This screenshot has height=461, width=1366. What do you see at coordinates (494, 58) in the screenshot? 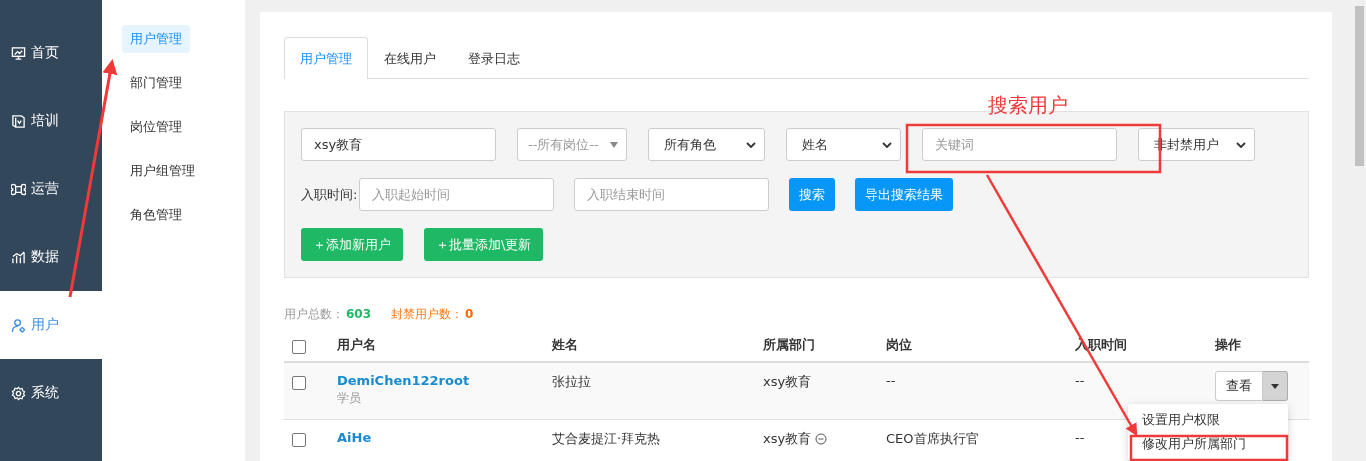
I see `tab: 登录日志` at bounding box center [494, 58].